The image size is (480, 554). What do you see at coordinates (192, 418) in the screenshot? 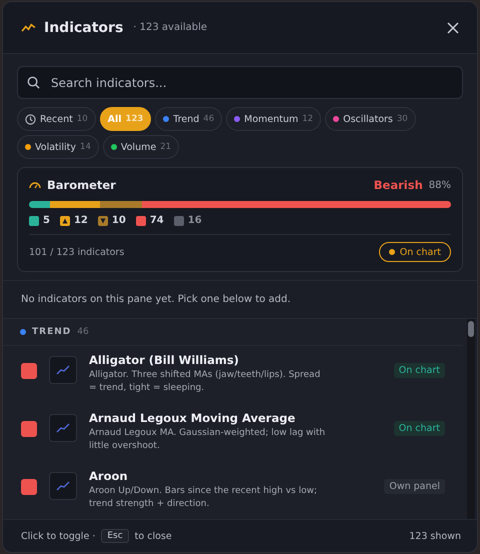
I see `indicator-name: Arnaud Legoux Moving Average` at bounding box center [192, 418].